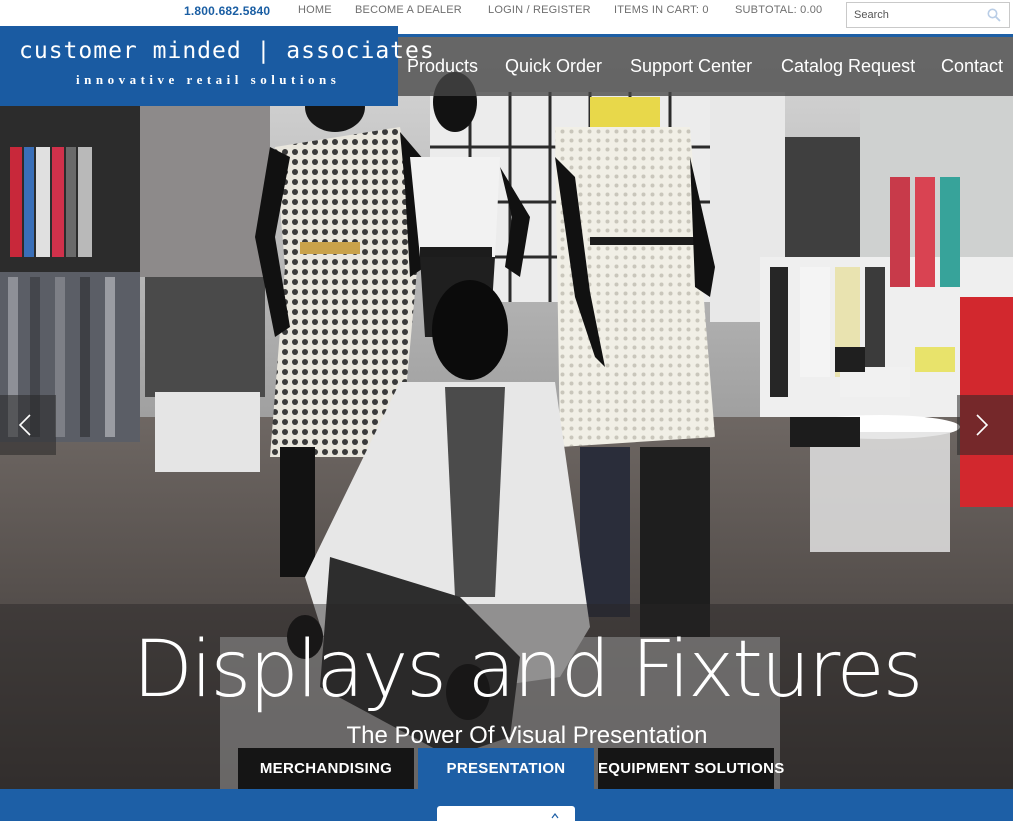 The height and width of the screenshot is (821, 1013). Describe the element at coordinates (506, 768) in the screenshot. I see `tab-presentation: PRESENTATION` at that location.